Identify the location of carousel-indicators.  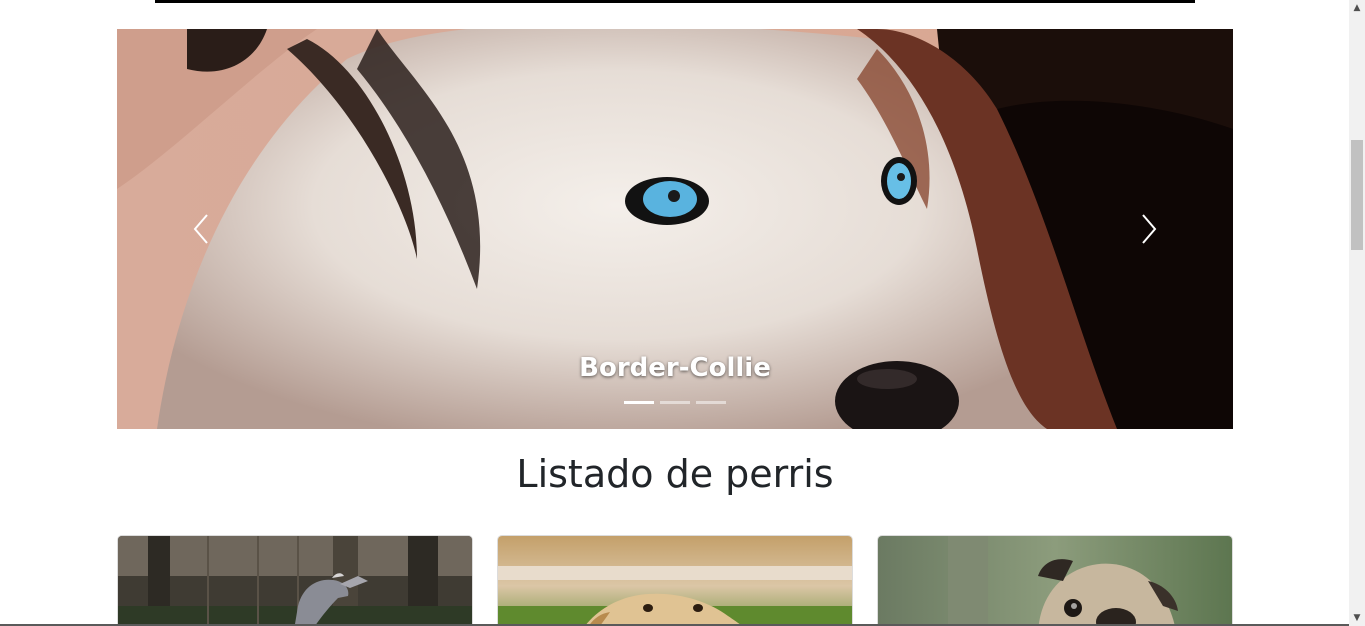
(675, 402).